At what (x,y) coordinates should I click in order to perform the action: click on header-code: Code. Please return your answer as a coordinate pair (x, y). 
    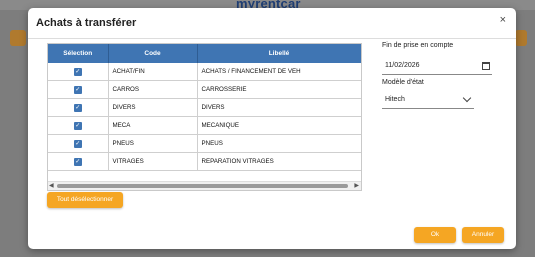
    Looking at the image, I should click on (153, 53).